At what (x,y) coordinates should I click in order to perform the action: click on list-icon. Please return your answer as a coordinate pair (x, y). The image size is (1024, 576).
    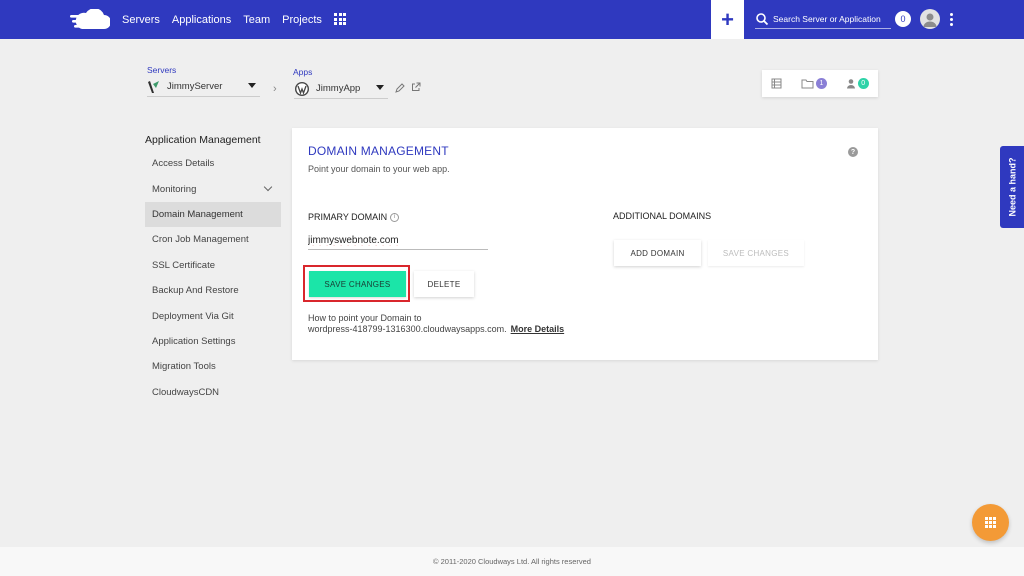
    Looking at the image, I should click on (776, 83).